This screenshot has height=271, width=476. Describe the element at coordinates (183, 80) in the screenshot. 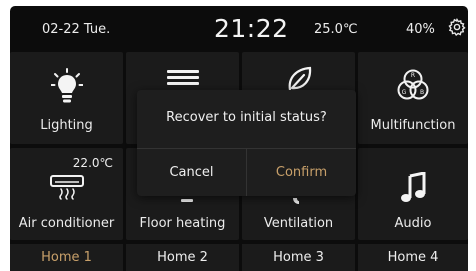

I see `curtain-icon` at that location.